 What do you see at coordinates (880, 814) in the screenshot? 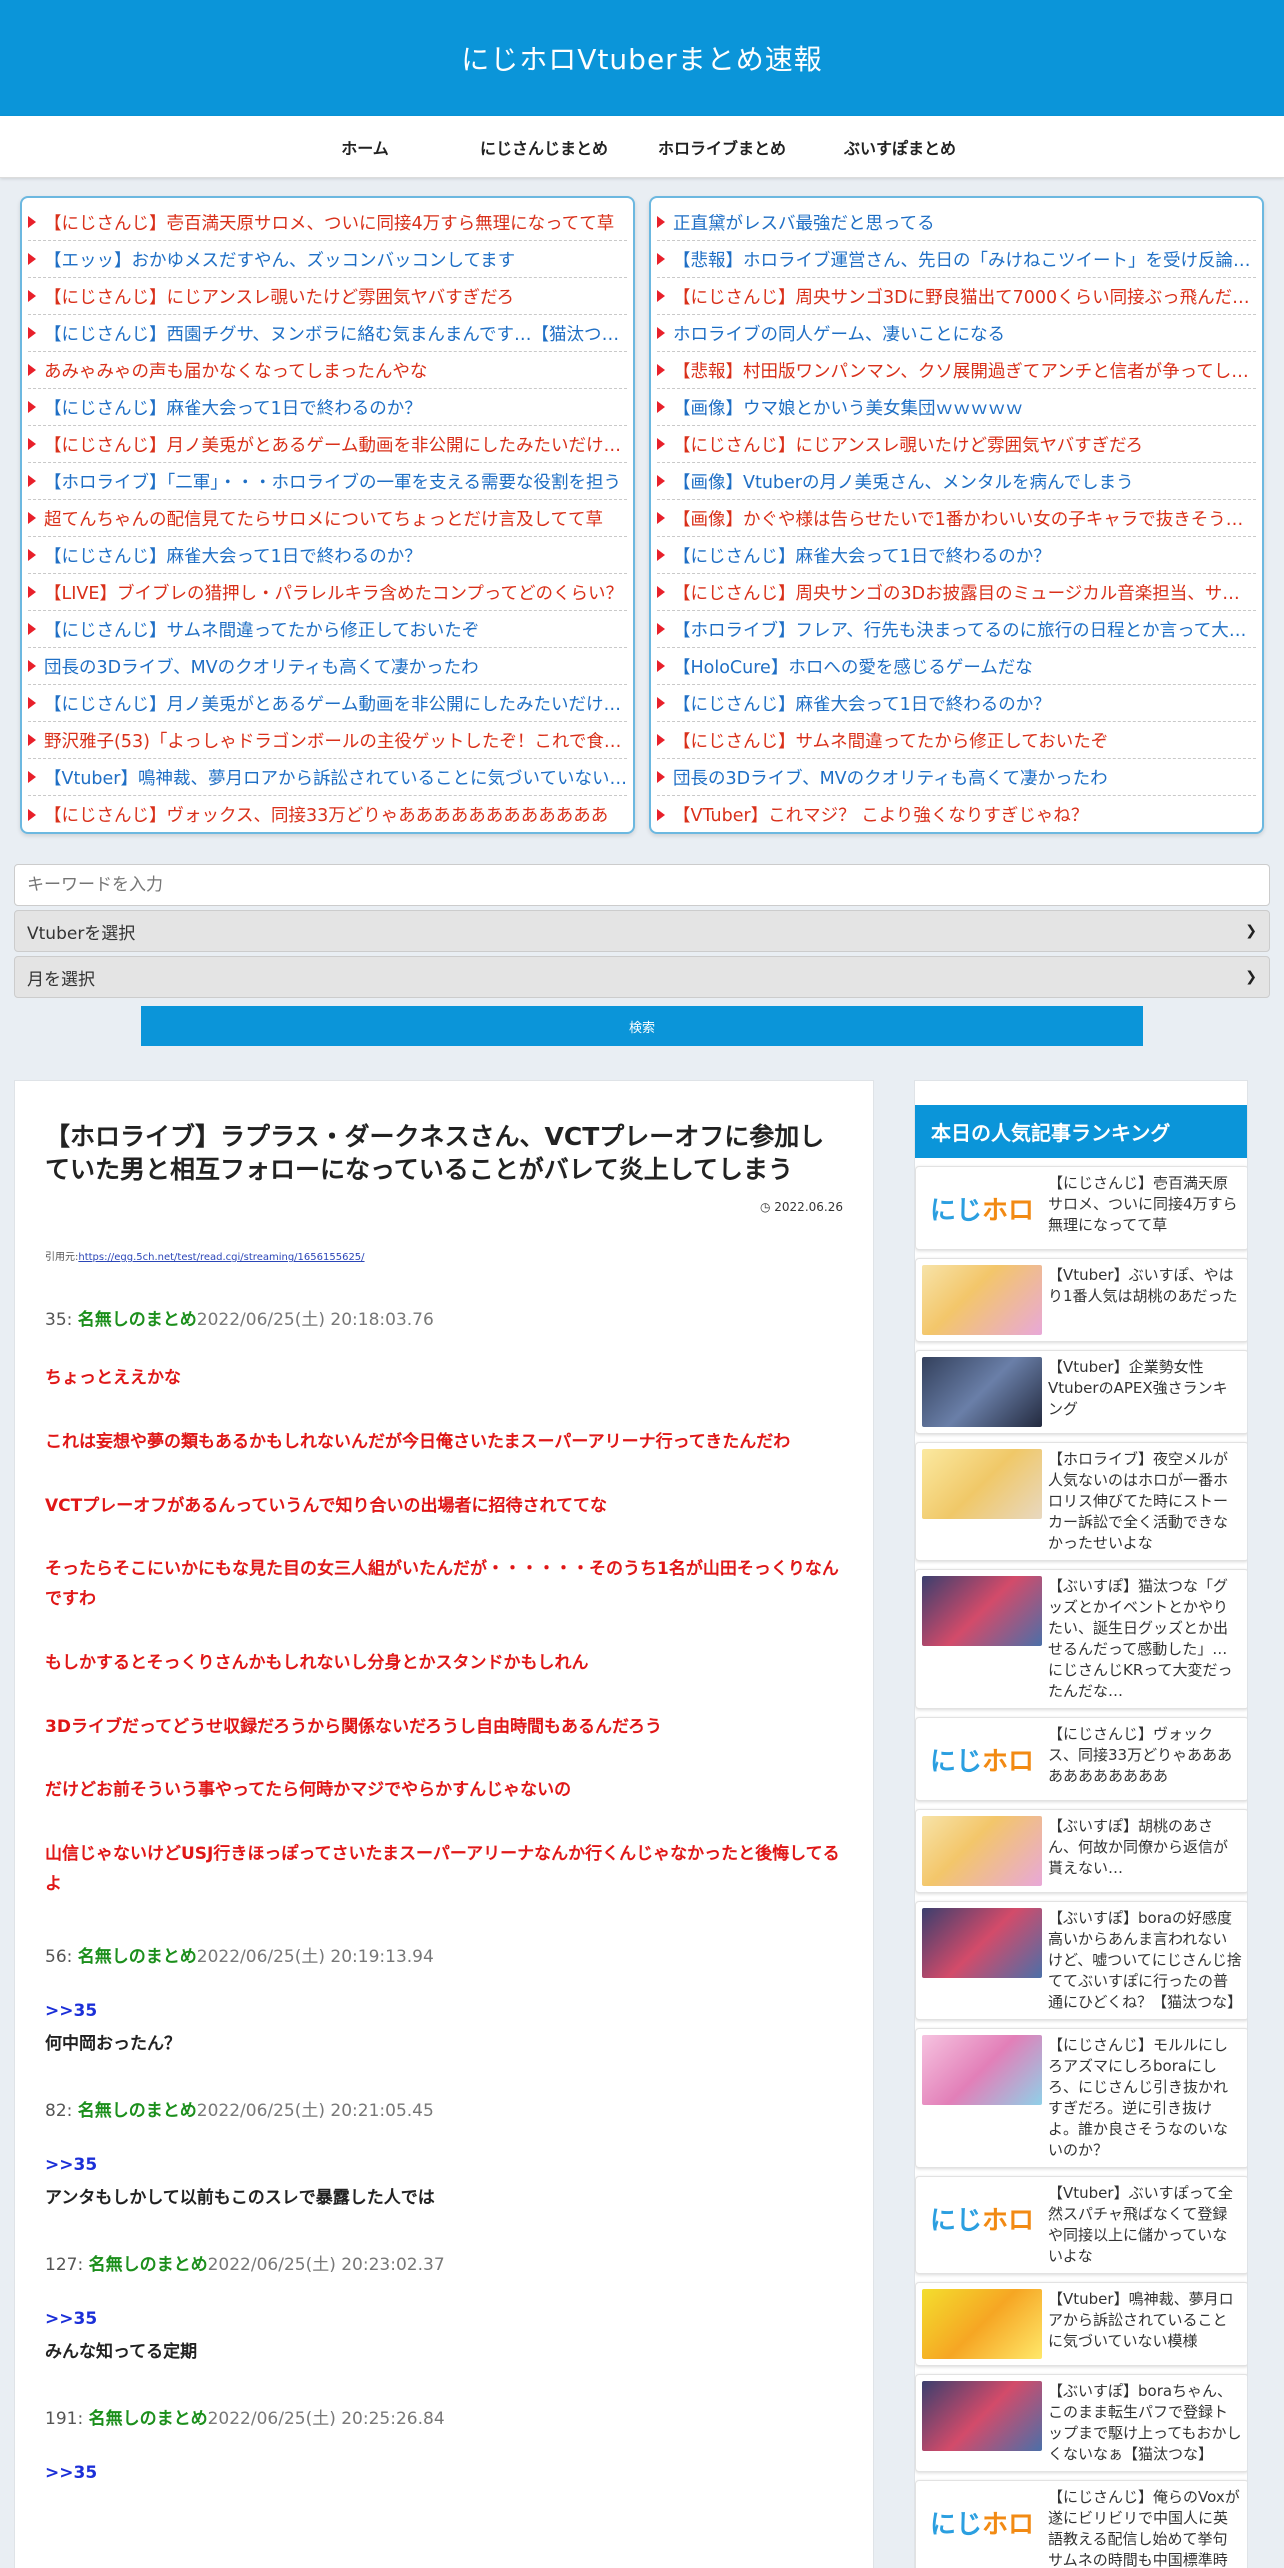
I see `antenna-link: 【VTuber】これマジ？ こより強くなりすぎじゃね？` at bounding box center [880, 814].